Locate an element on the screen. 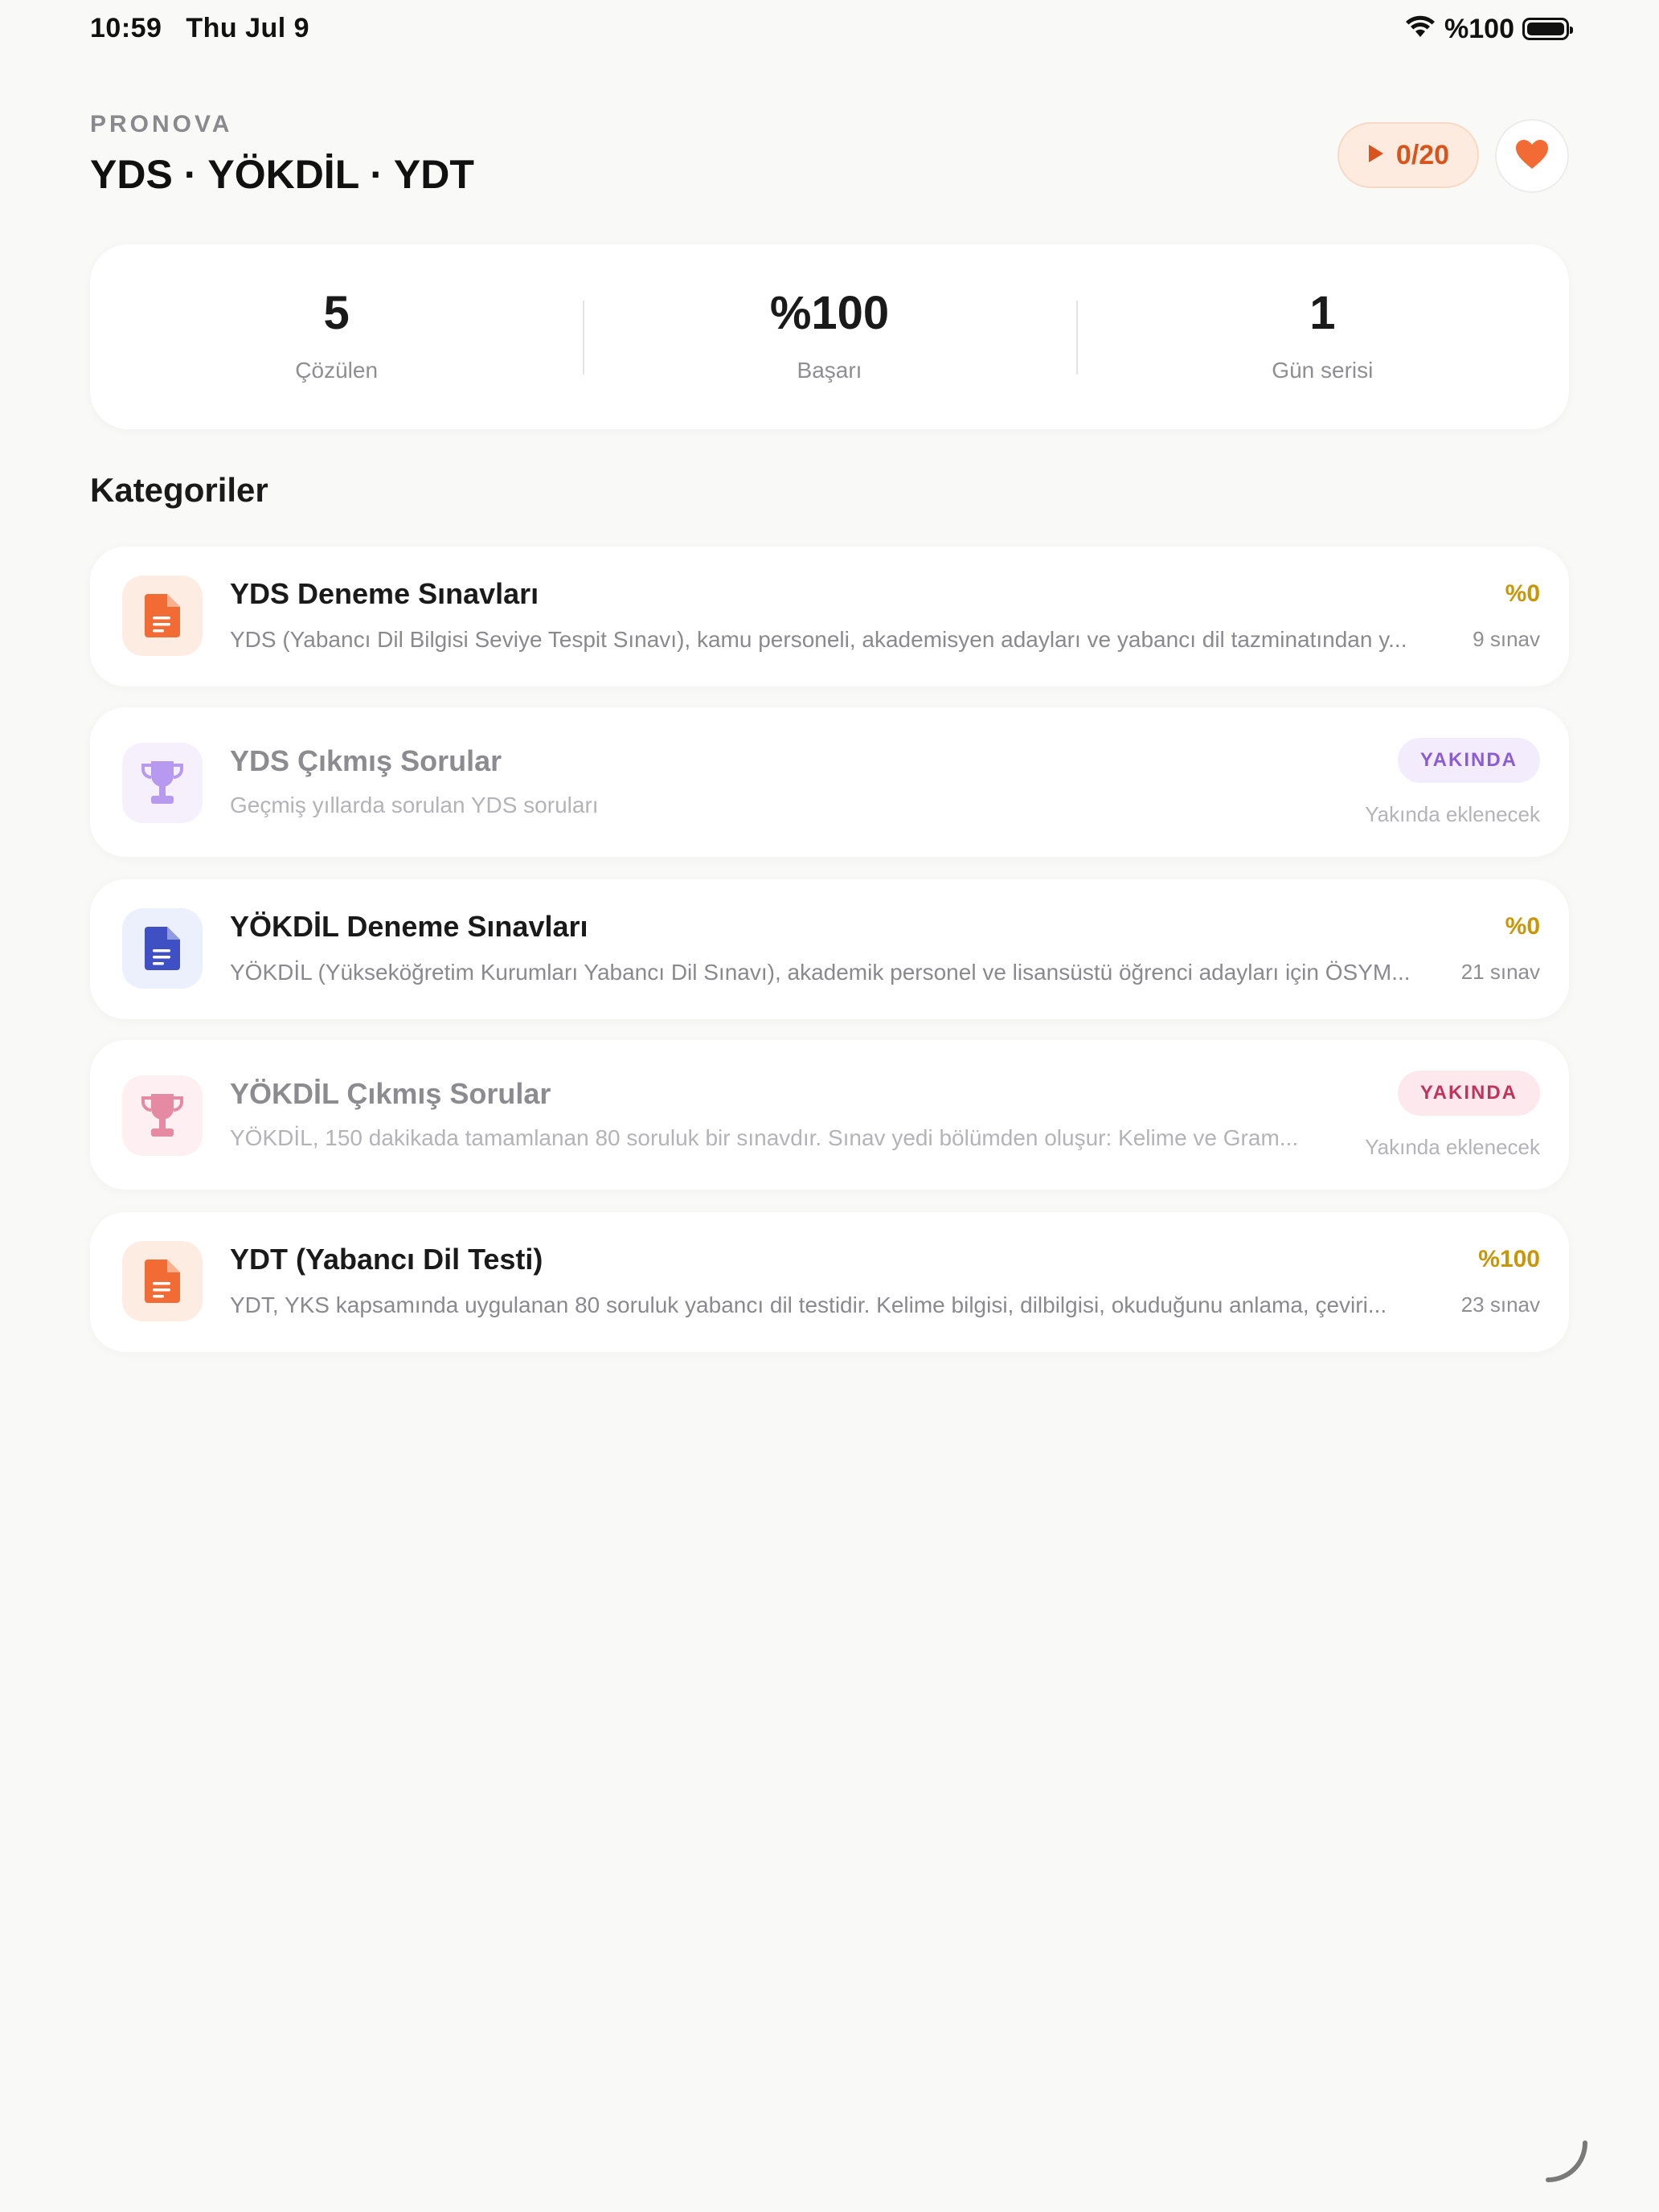 The height and width of the screenshot is (2212, 1659). stat-value: 1 is located at coordinates (1322, 312).